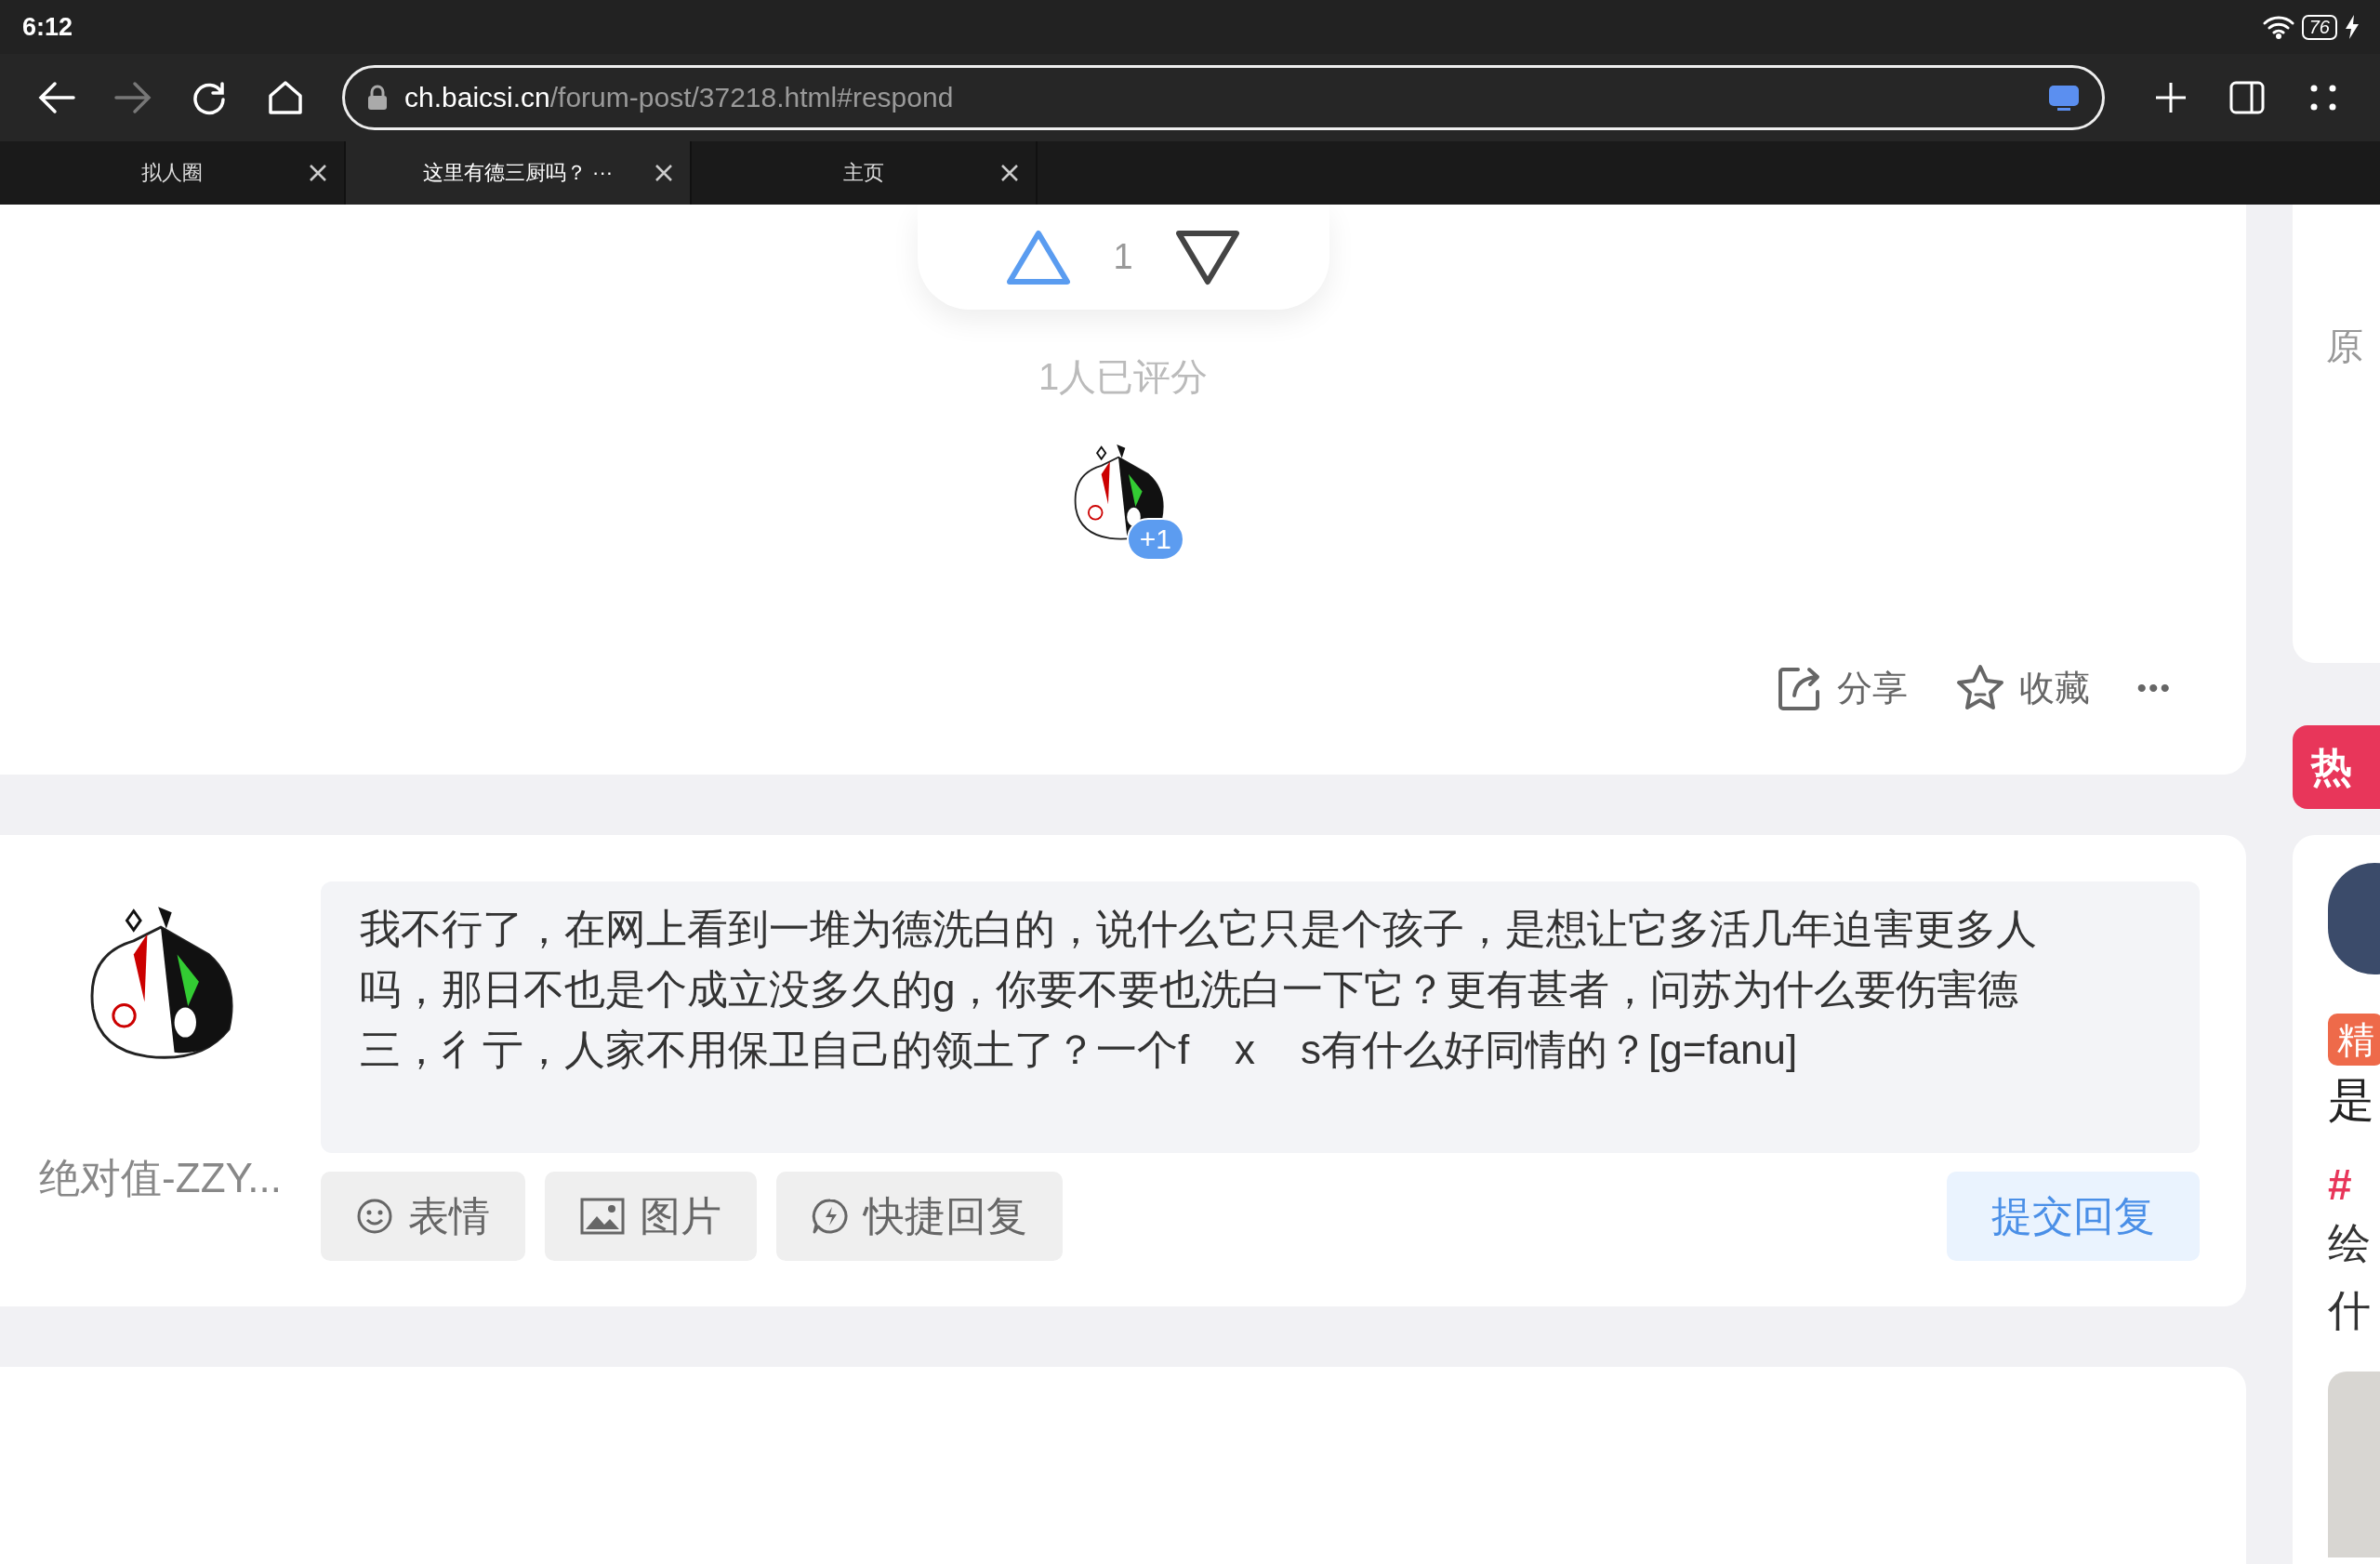 The height and width of the screenshot is (1564, 2380). What do you see at coordinates (1842, 688) in the screenshot?
I see `share-button: 分享` at bounding box center [1842, 688].